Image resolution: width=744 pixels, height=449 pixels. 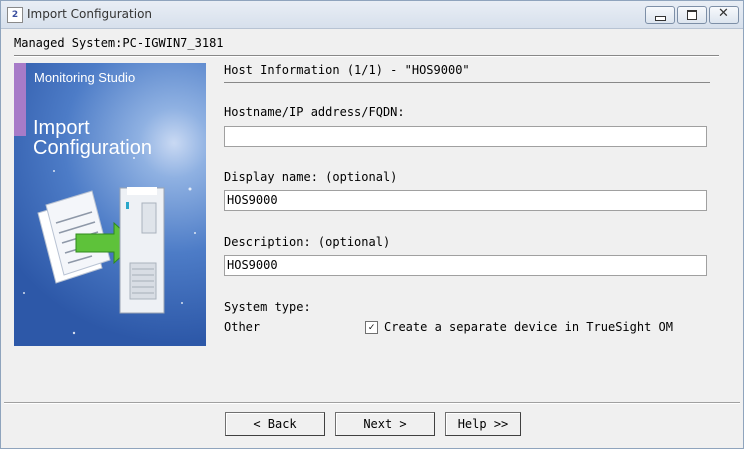 I want to click on host-information-title: Host Information (1/1) - "HOS9000", so click(x=347, y=70).